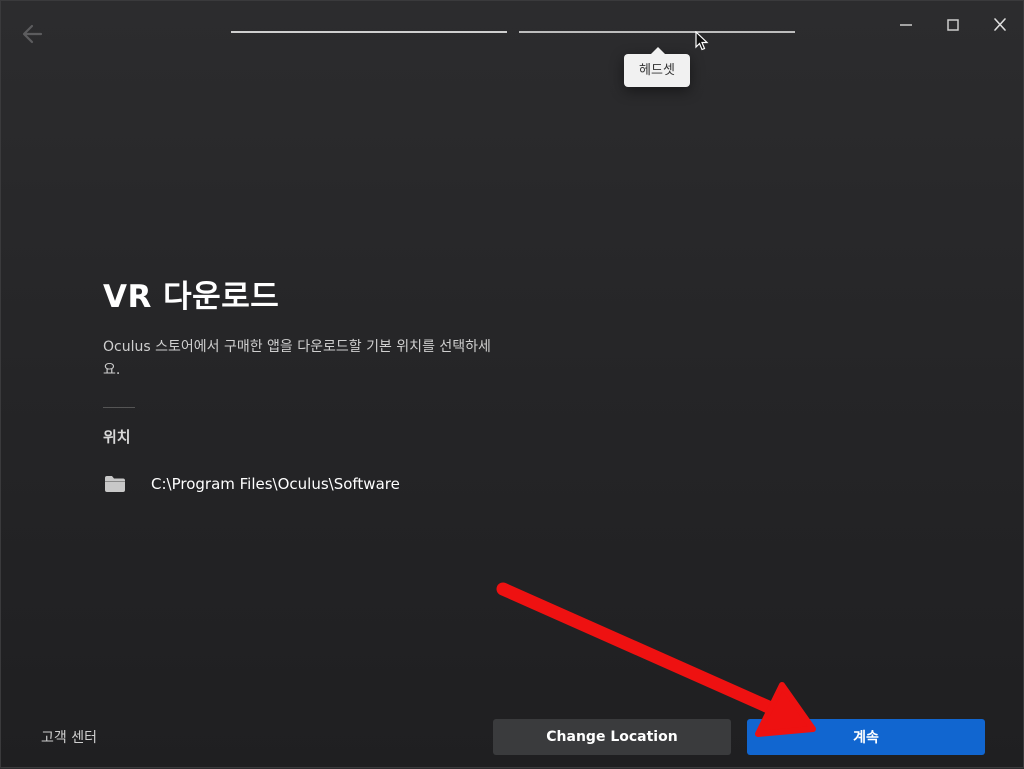  I want to click on close-icon, so click(1000, 24).